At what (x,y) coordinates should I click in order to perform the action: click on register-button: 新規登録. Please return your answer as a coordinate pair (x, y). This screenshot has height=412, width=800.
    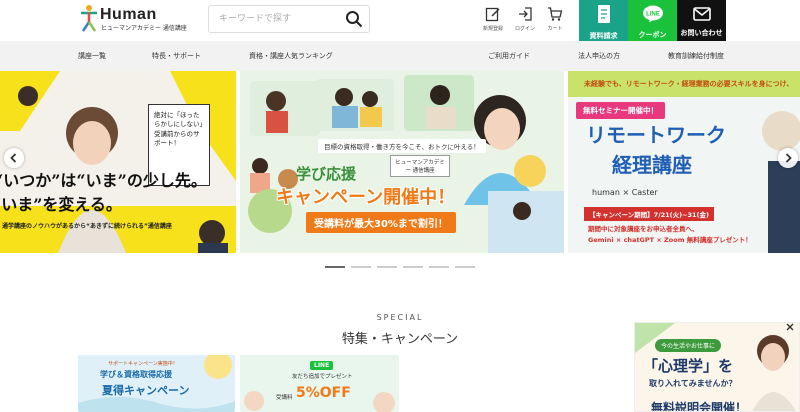
    Looking at the image, I should click on (493, 21).